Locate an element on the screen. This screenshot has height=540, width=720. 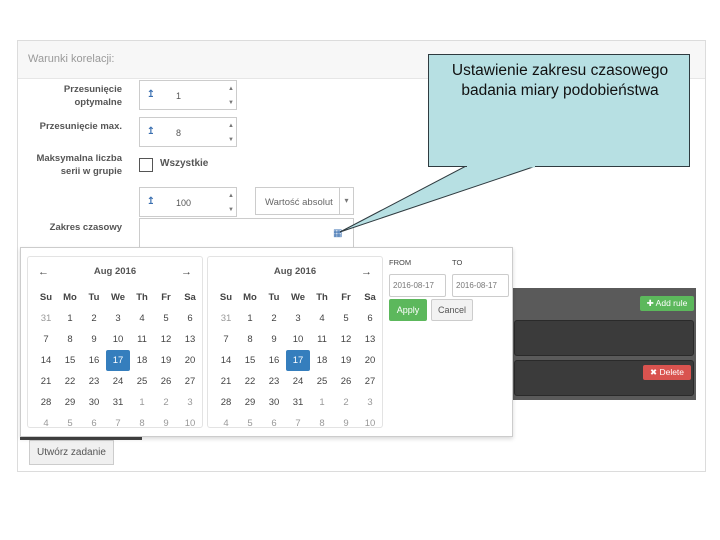
offset-optimal-input: ↥ 1 ▲ ▼ is located at coordinates (188, 95).